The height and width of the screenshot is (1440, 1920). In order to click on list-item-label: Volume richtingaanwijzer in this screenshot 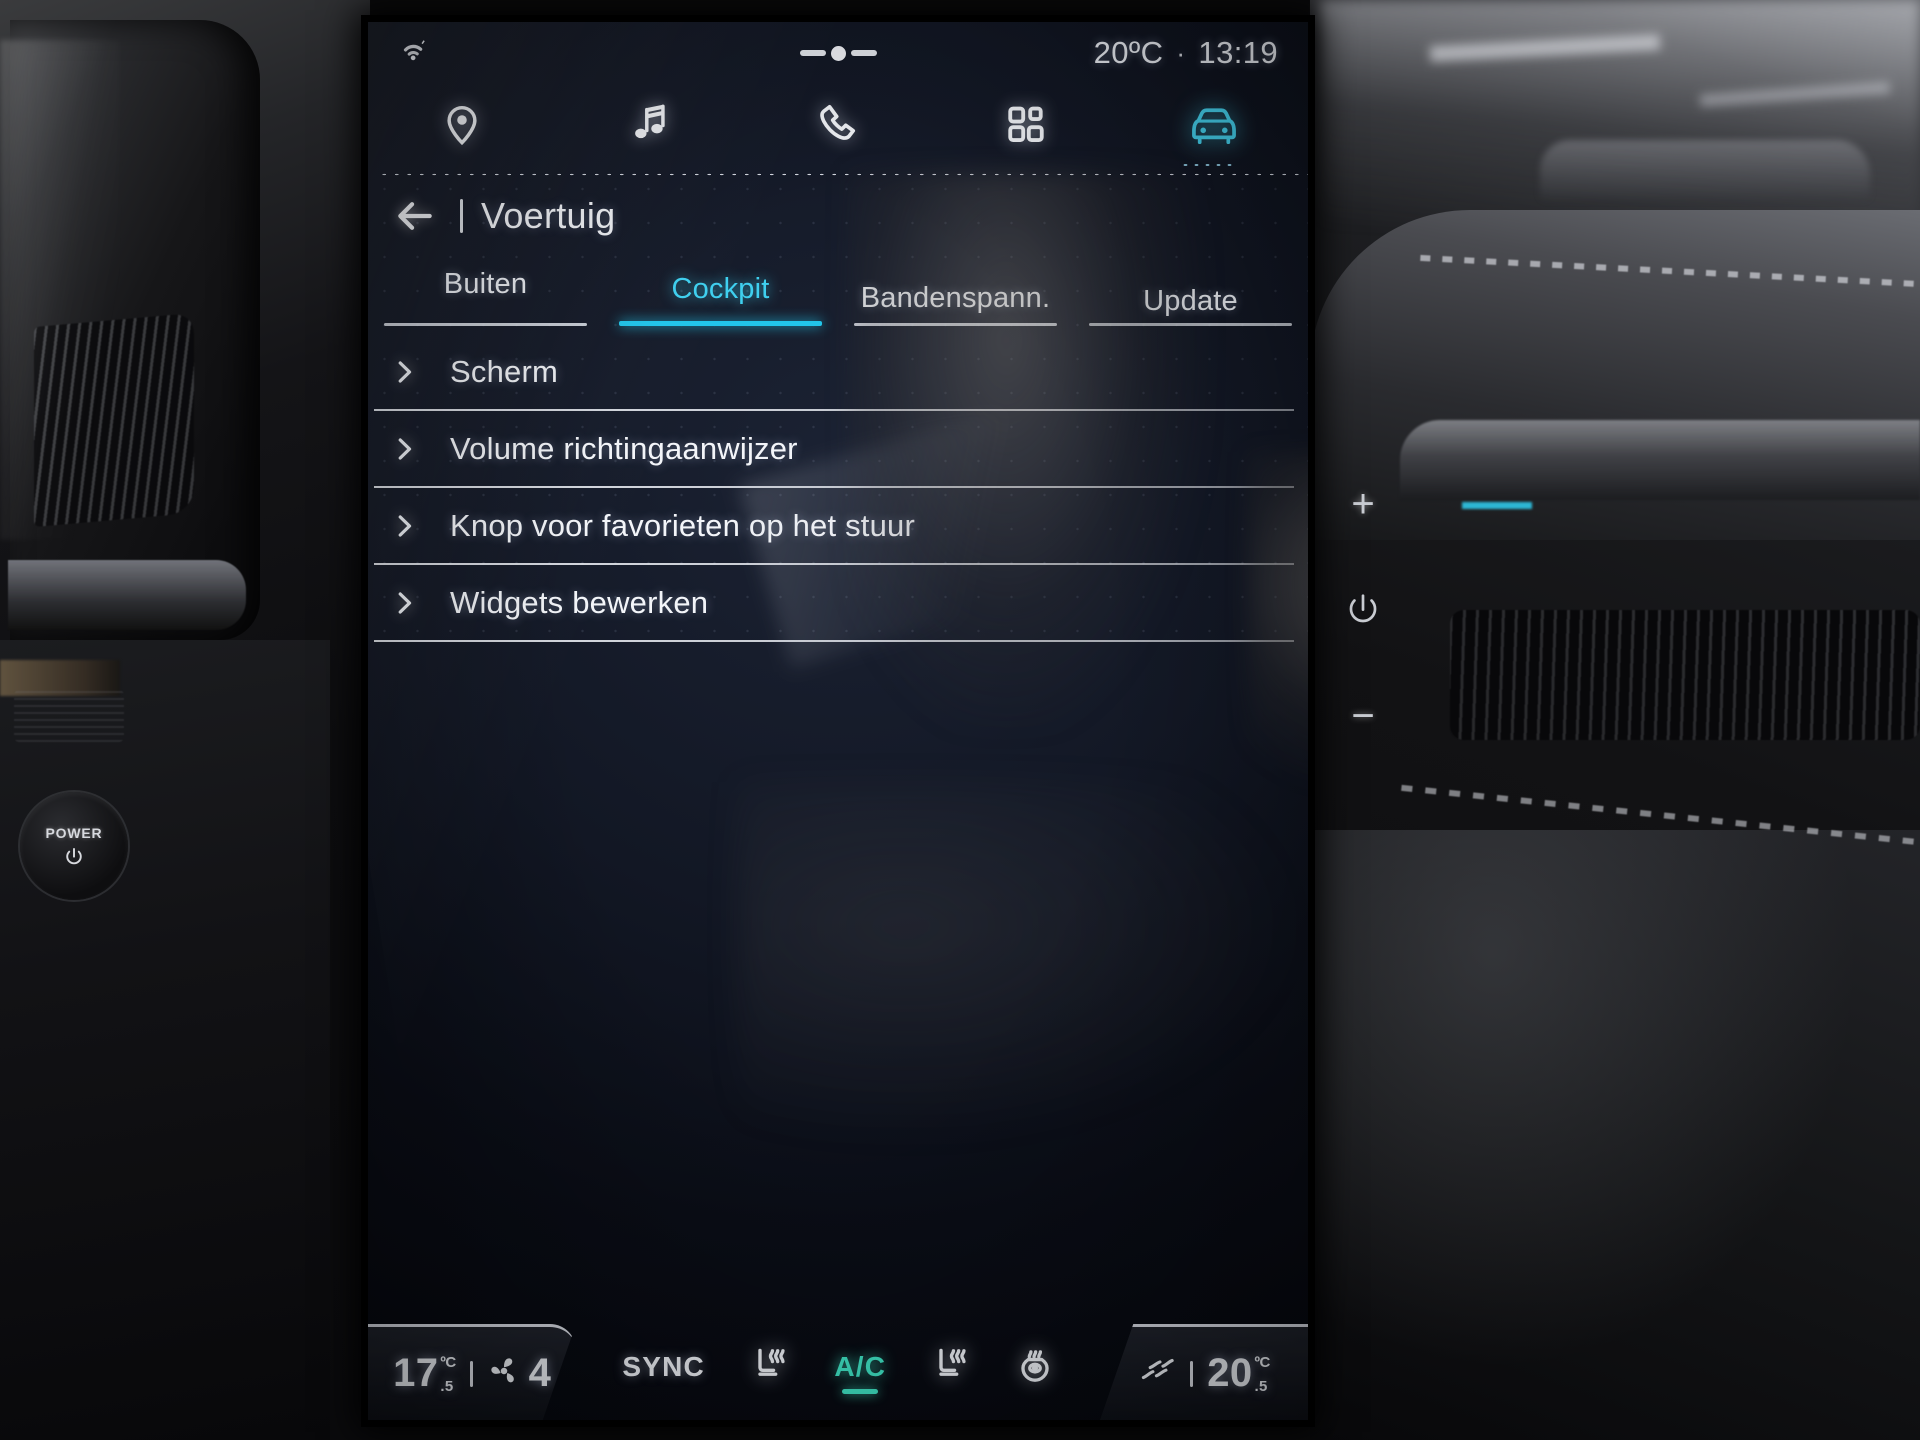, I will do `click(624, 448)`.